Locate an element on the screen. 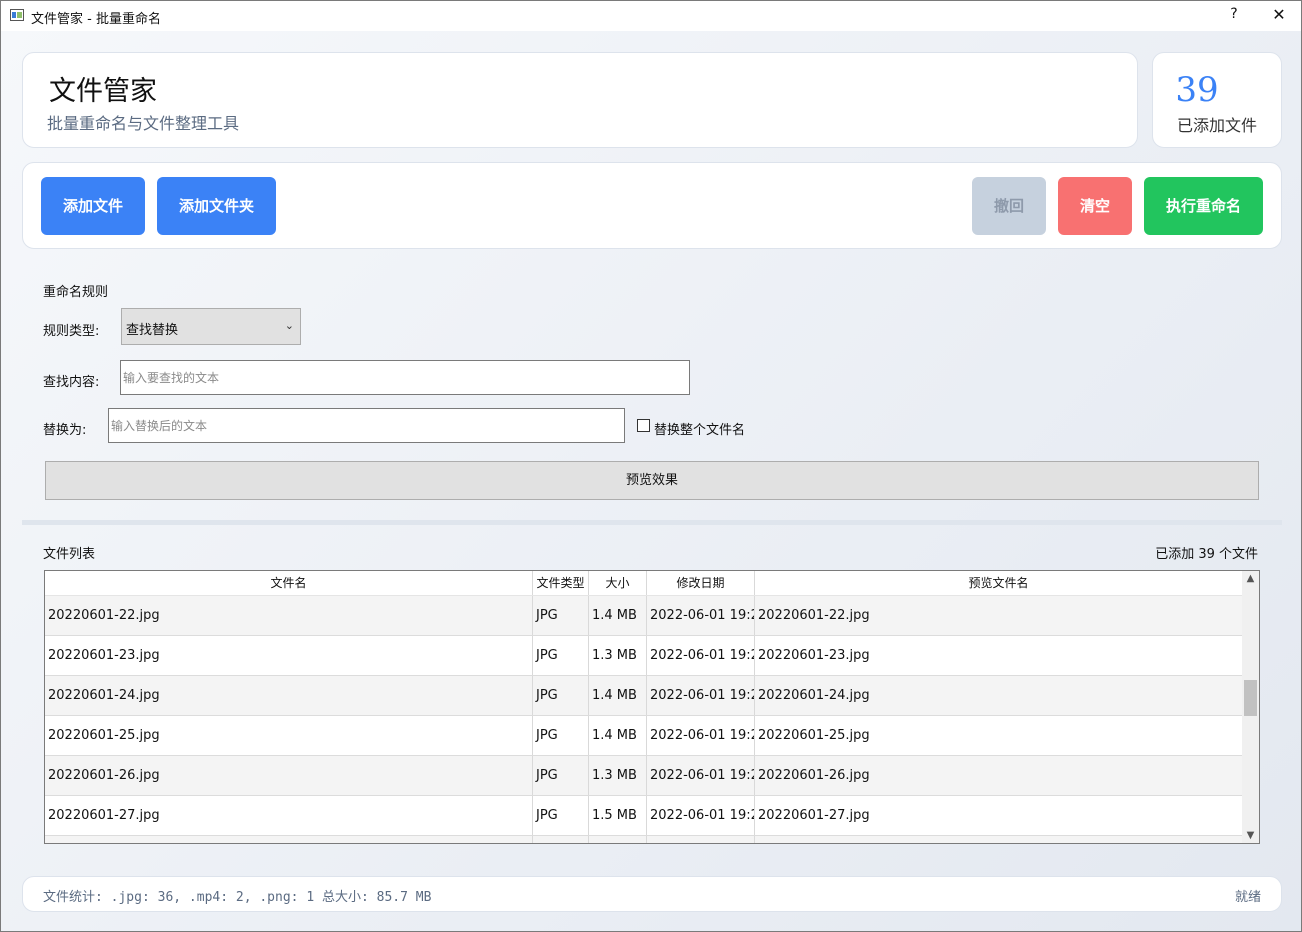 Image resolution: width=1302 pixels, height=932 pixels. cell-preview: 20220601-22.jpg is located at coordinates (814, 615).